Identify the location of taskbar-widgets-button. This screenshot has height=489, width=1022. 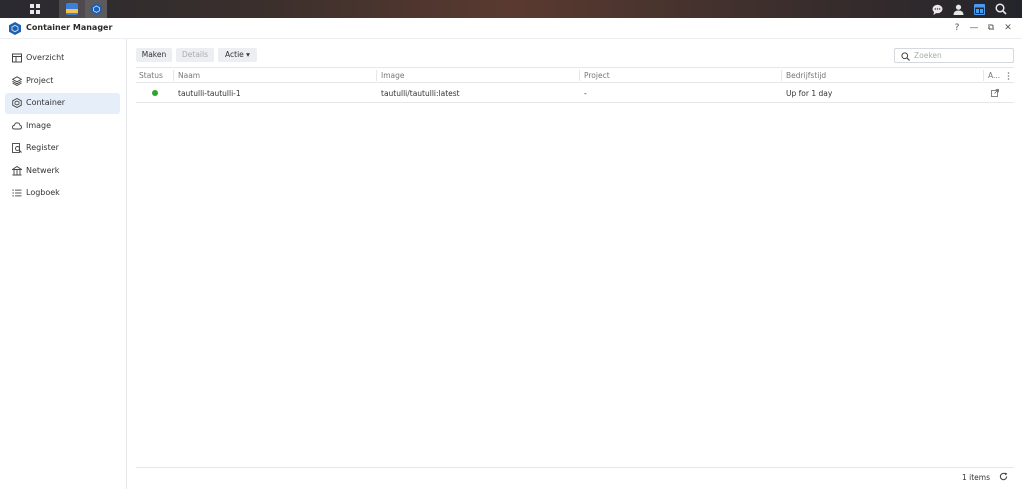
(979, 9).